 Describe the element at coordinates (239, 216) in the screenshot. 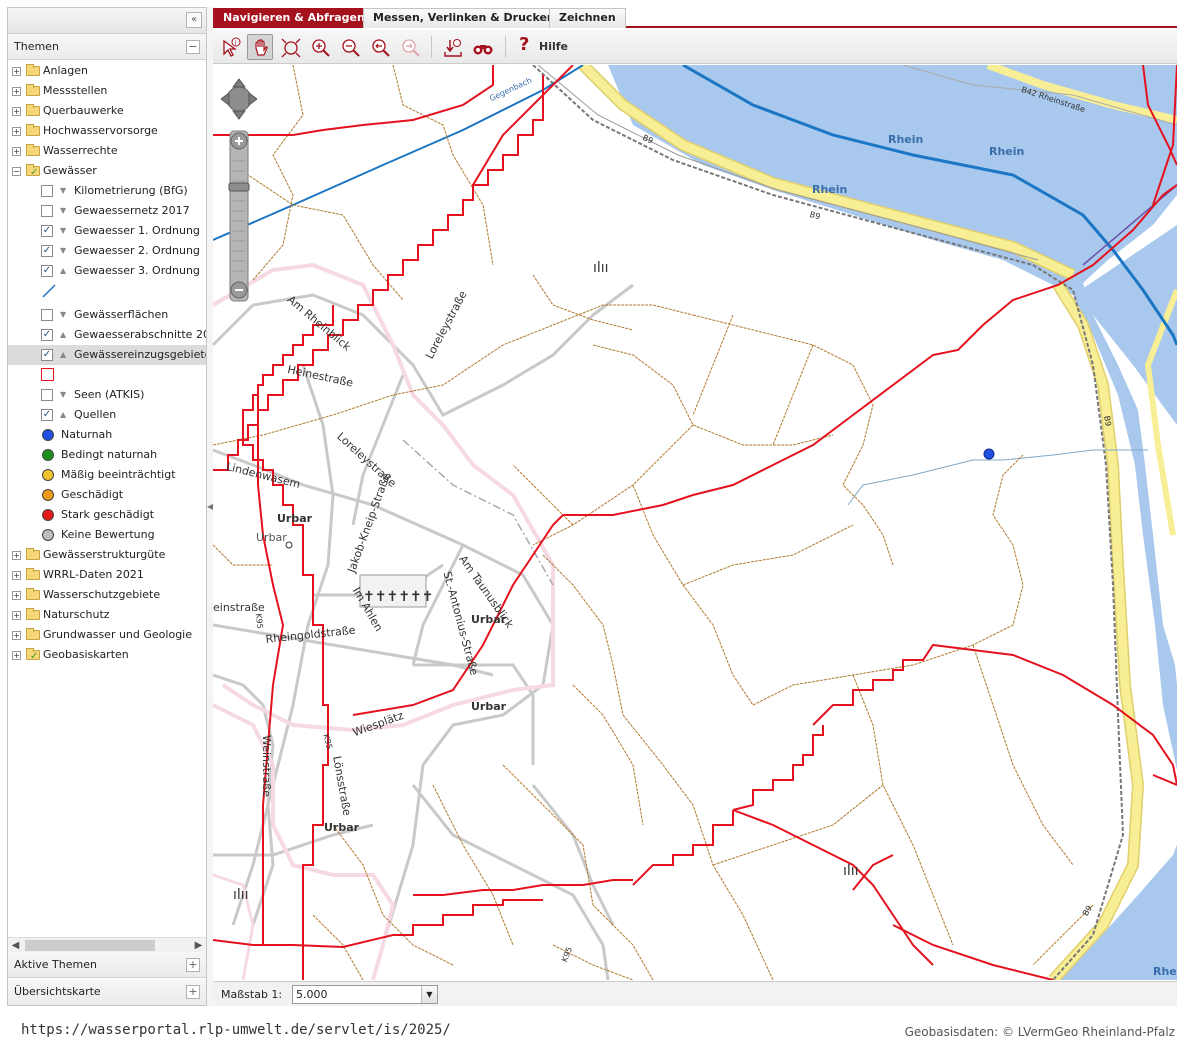

I see `zoom-slider` at that location.